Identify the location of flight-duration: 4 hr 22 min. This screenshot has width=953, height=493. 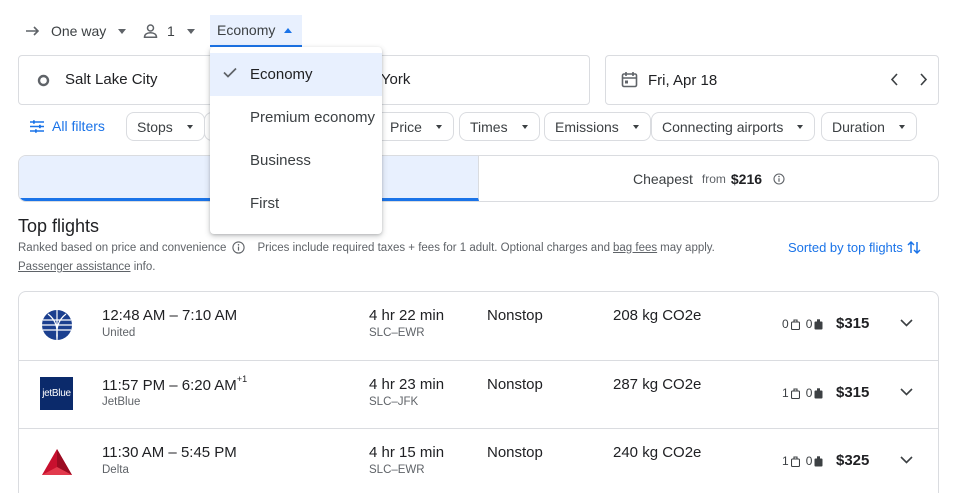
(407, 315).